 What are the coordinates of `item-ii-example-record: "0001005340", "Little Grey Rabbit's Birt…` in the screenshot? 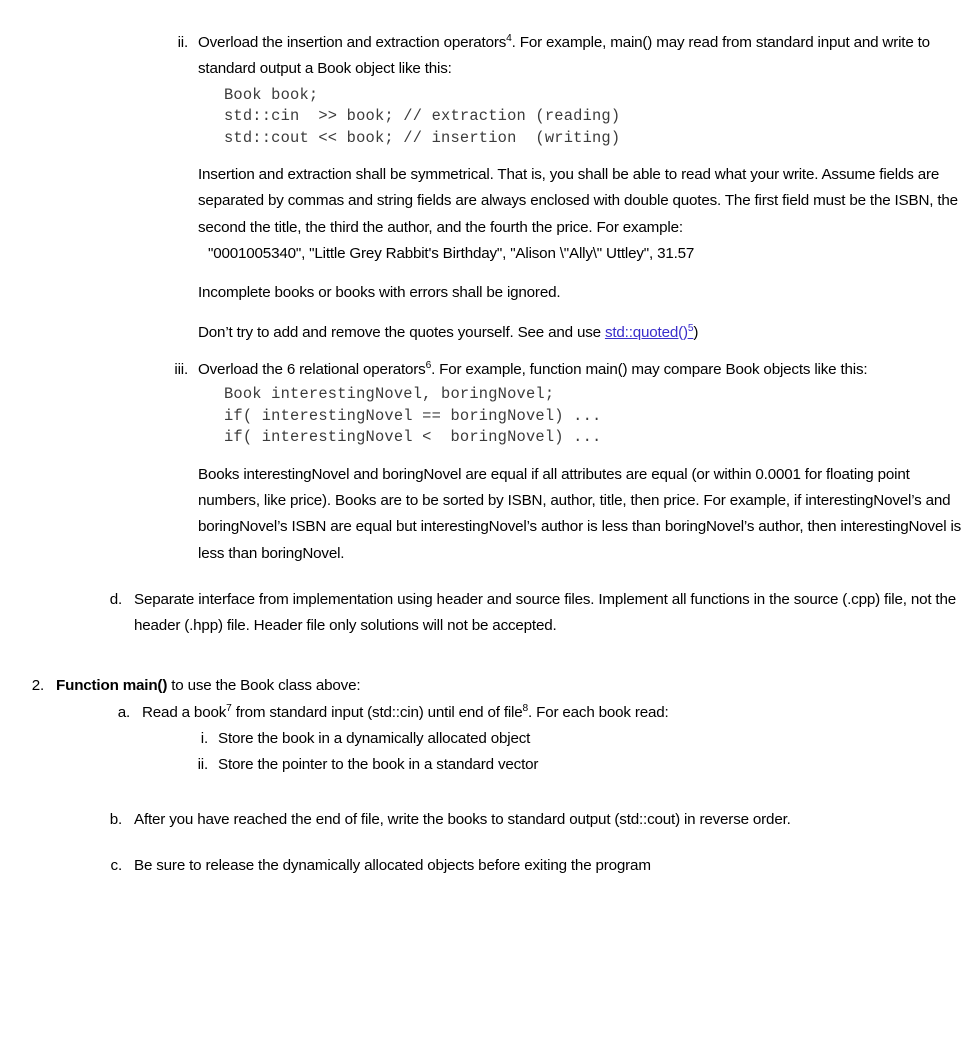 It's located at (451, 253).